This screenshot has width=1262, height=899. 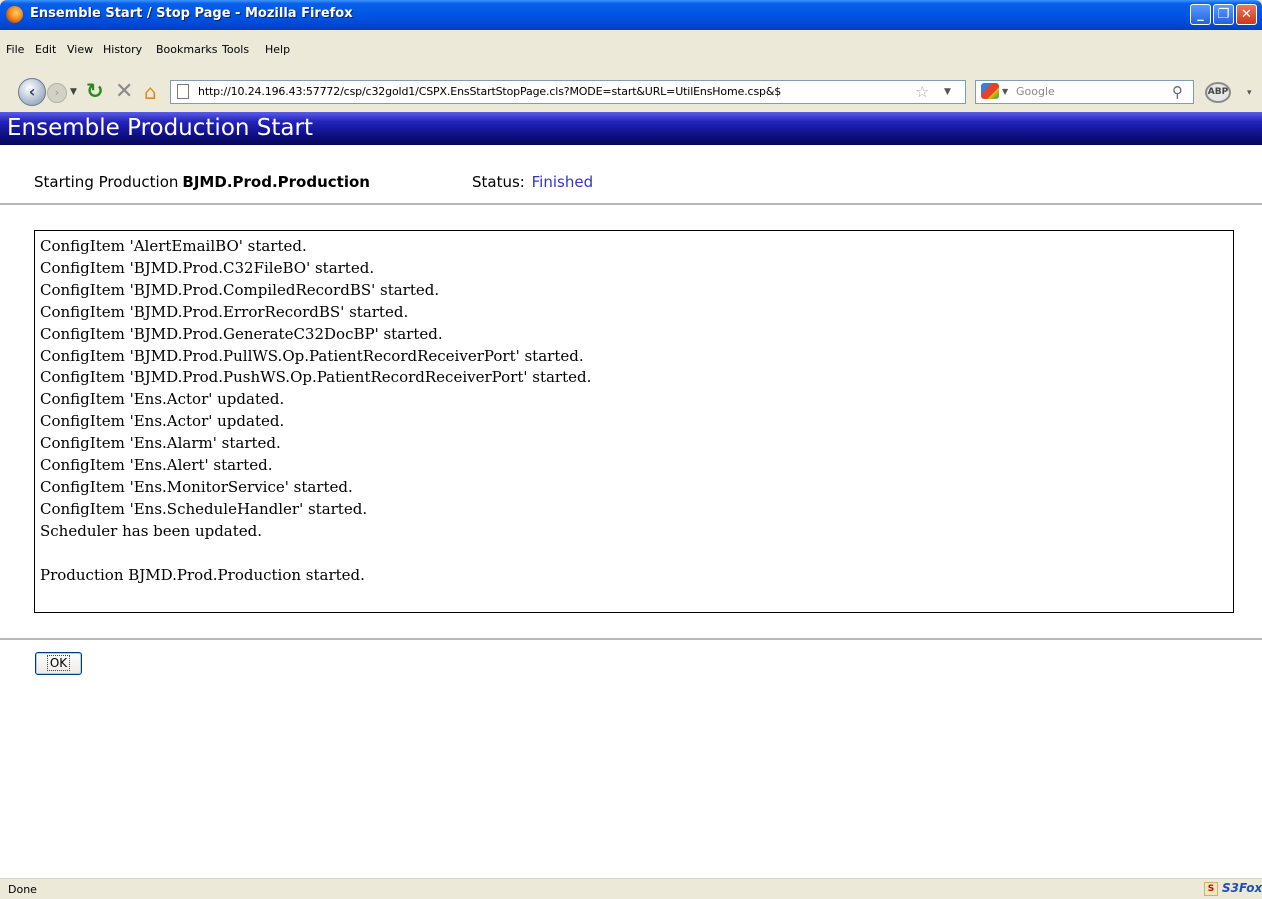 What do you see at coordinates (1084, 92) in the screenshot?
I see `search-bar: ▼ Google ⚲` at bounding box center [1084, 92].